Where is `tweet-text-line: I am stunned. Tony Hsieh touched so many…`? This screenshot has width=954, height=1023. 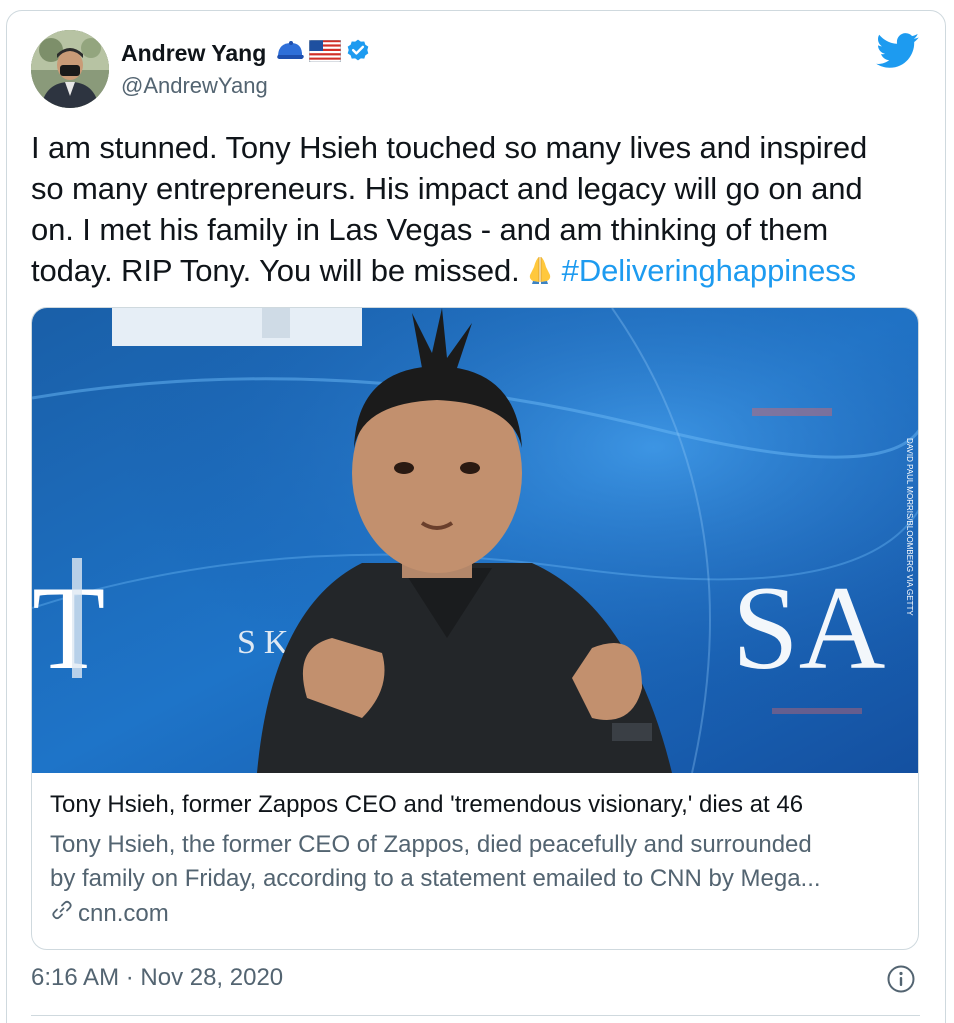
tweet-text-line: I am stunned. Tony Hsieh touched so many… is located at coordinates (449, 147).